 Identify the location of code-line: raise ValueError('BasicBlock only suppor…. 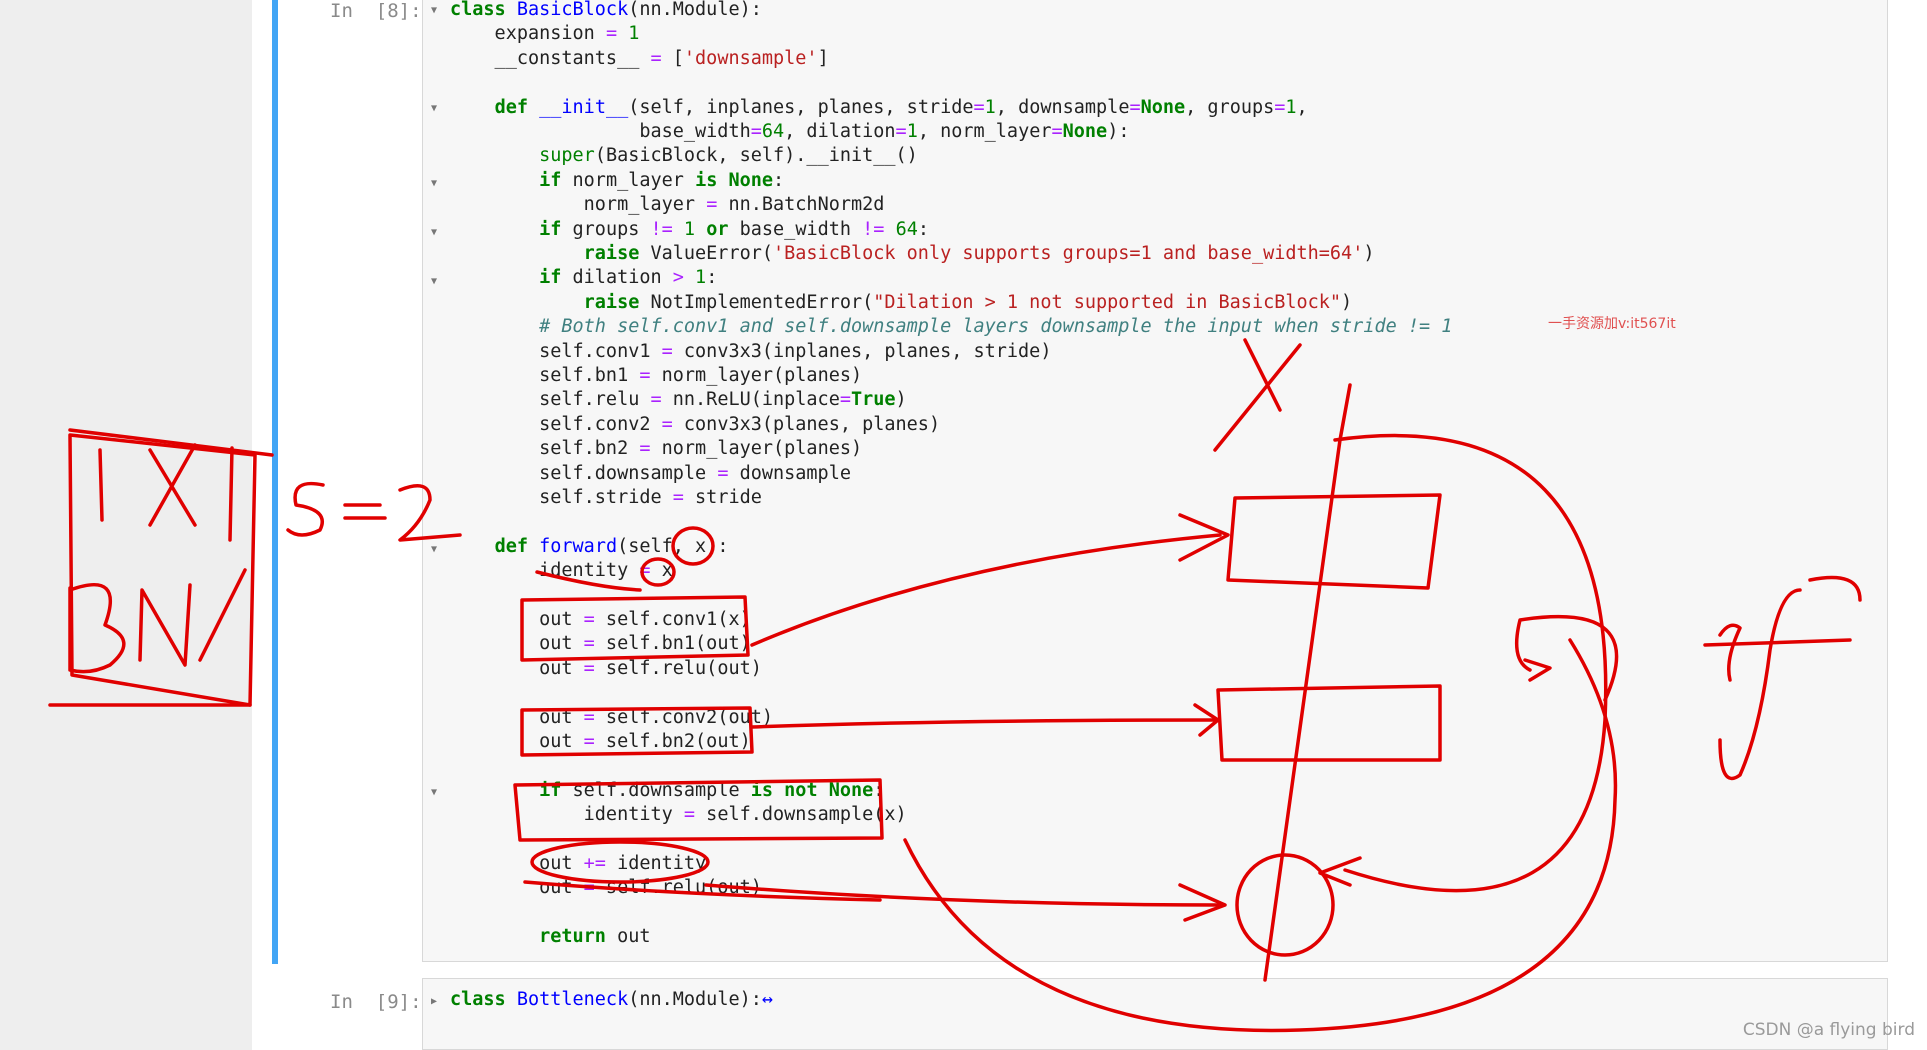
(912, 254).